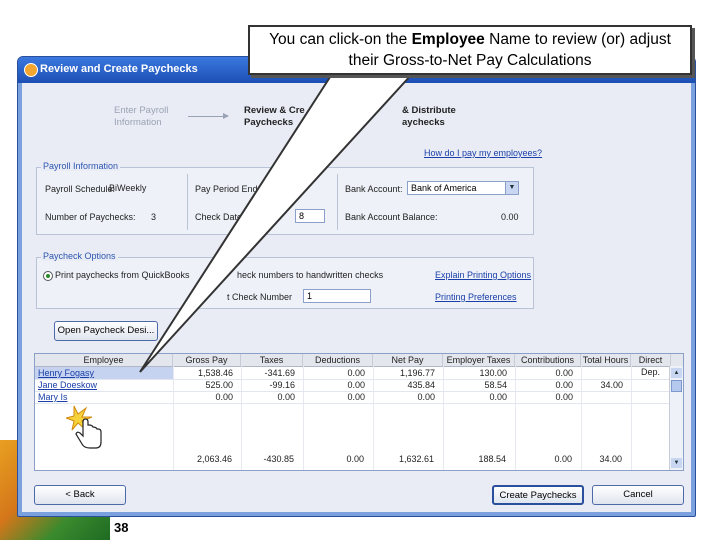 The image size is (720, 540). I want to click on step-arrow-icon, so click(208, 116).